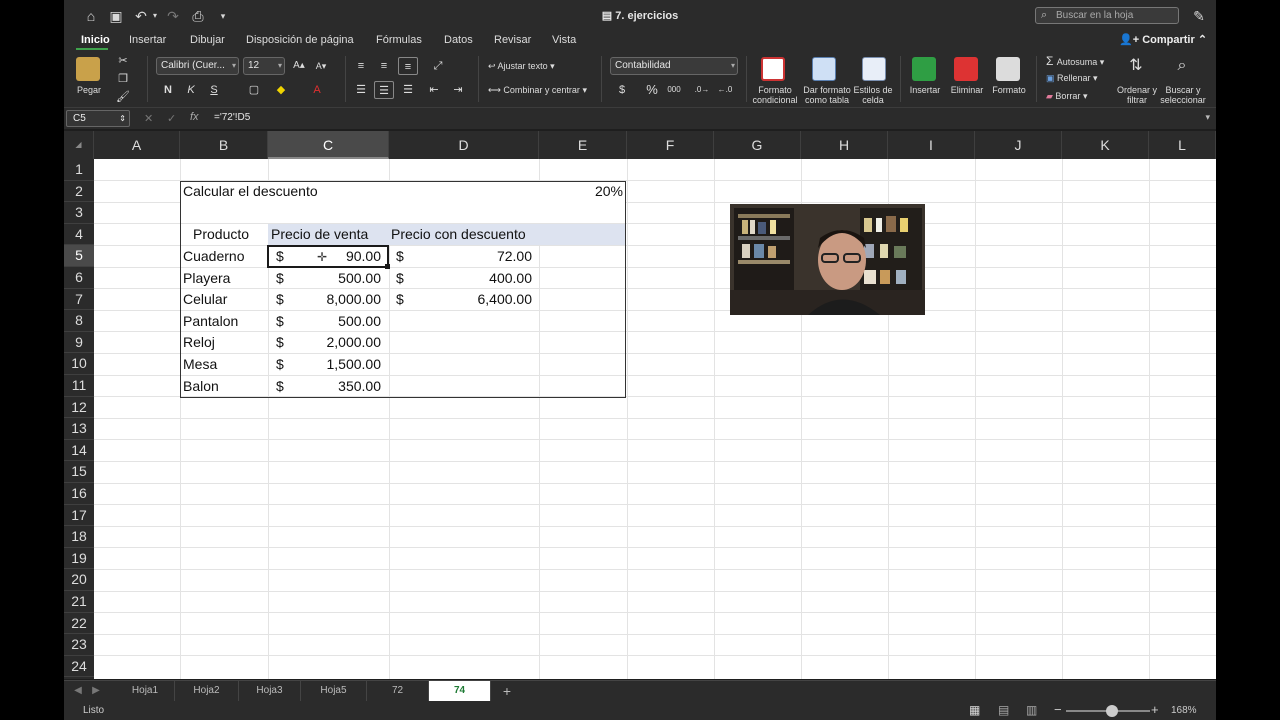  What do you see at coordinates (844, 145) in the screenshot?
I see `column-header-h: H` at bounding box center [844, 145].